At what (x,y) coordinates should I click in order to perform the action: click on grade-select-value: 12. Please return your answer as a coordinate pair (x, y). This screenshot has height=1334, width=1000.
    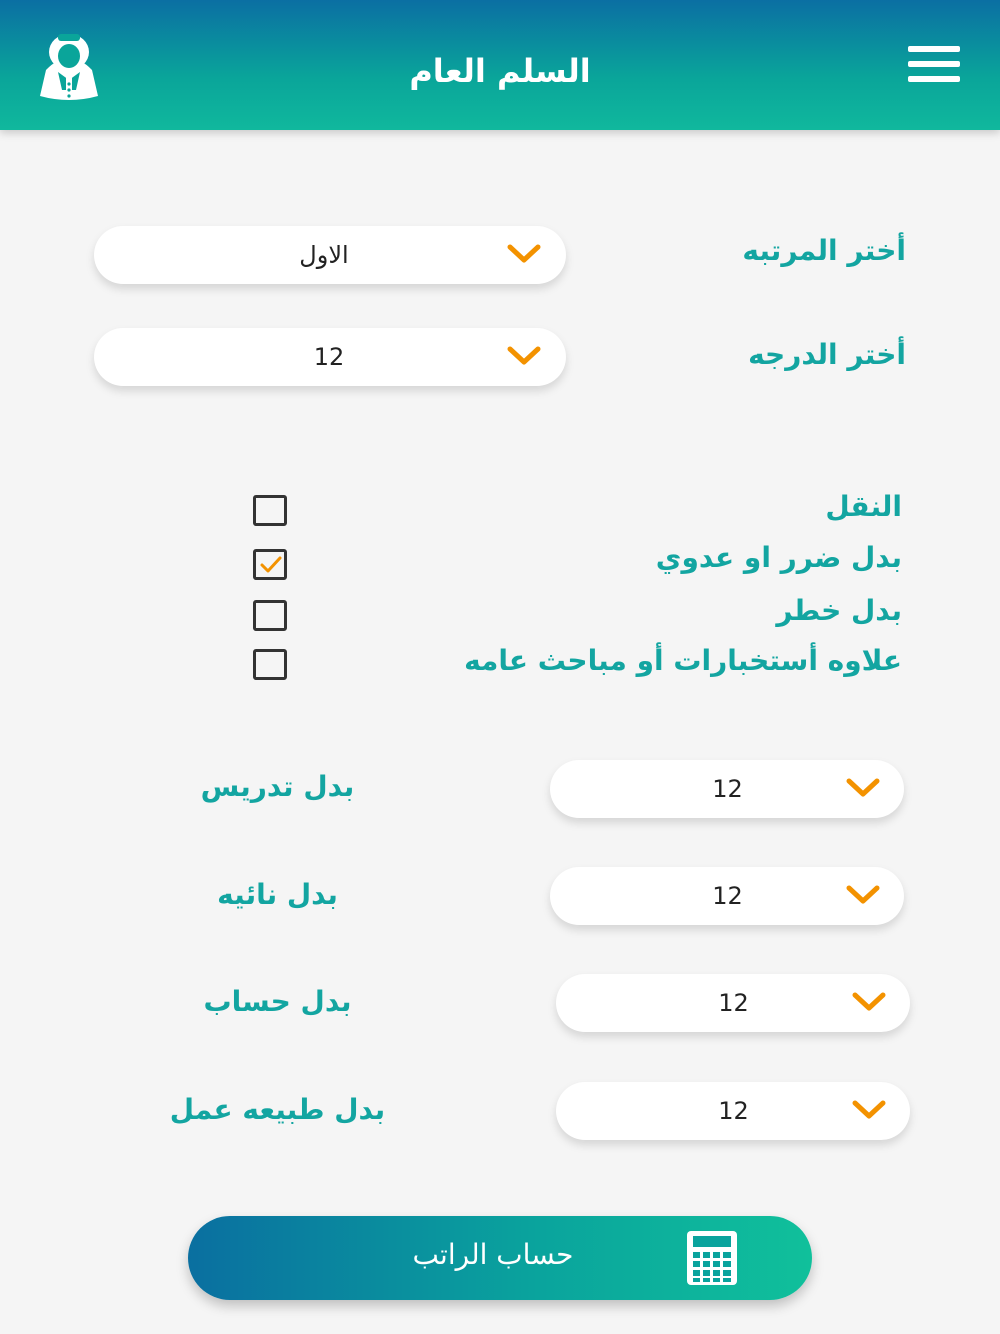
    Looking at the image, I should click on (329, 357).